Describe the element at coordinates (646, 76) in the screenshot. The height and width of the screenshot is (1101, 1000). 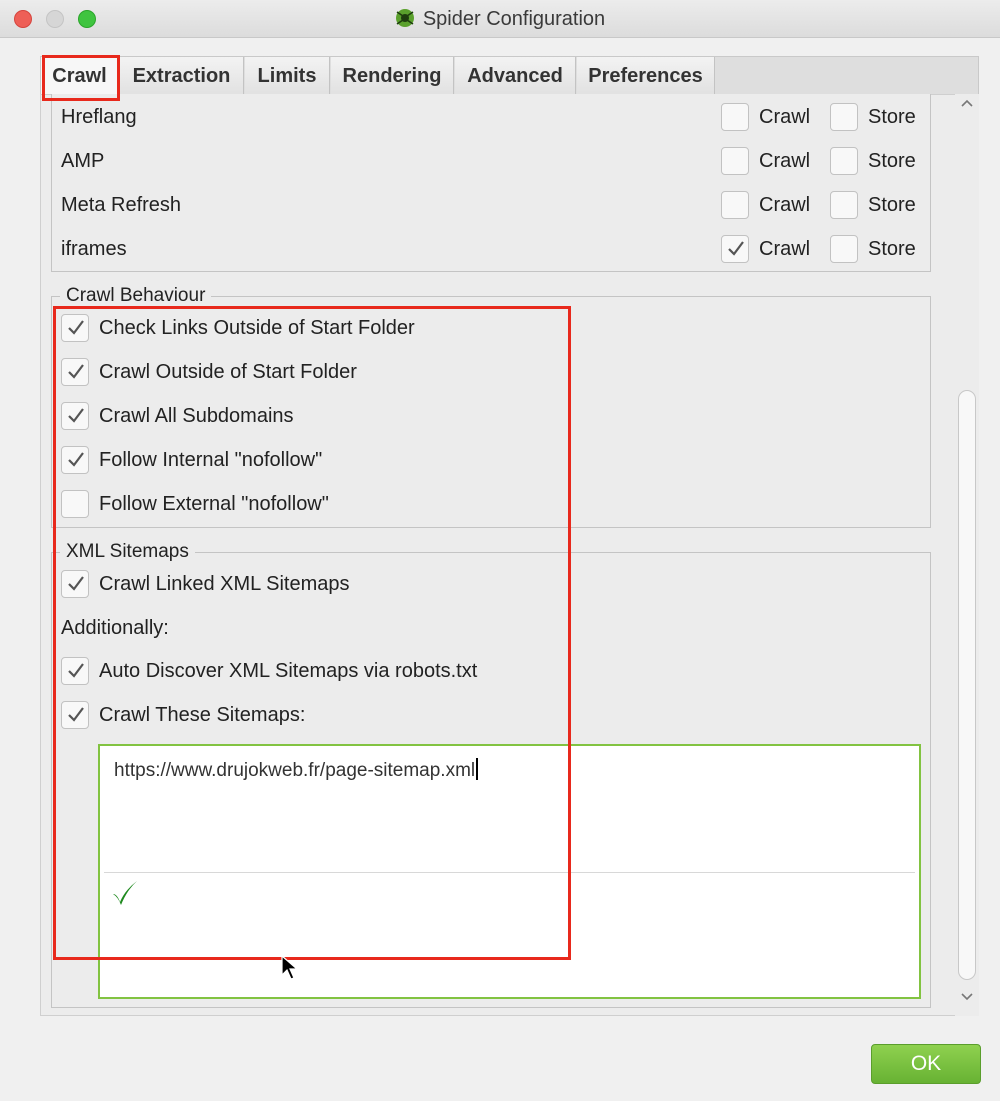
I see `tab-preferences: Preferences` at that location.